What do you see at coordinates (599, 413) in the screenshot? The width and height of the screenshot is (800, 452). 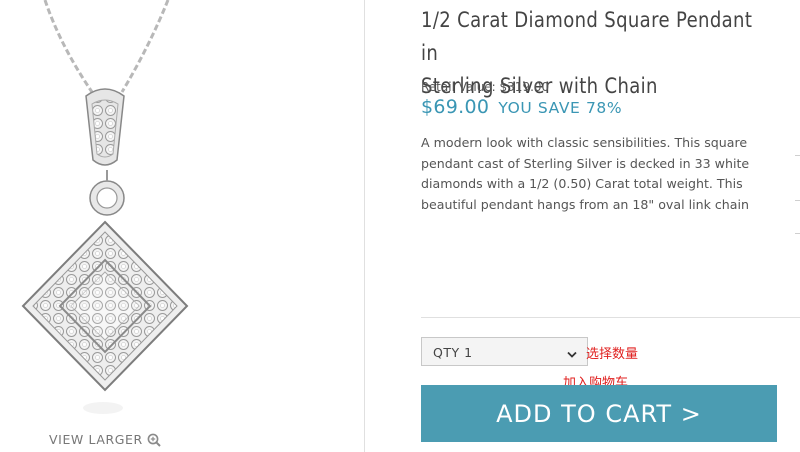 I see `add-to-cart-button: ADD TO CART >` at bounding box center [599, 413].